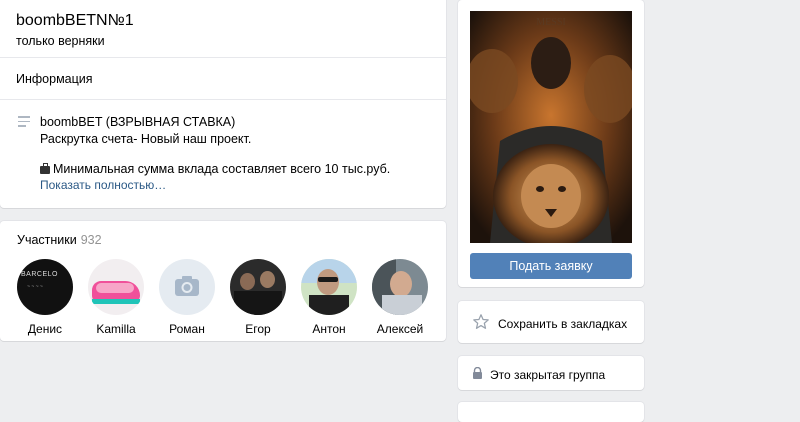 The width and height of the screenshot is (800, 422). I want to click on group-title: boombBETN№1, so click(75, 20).